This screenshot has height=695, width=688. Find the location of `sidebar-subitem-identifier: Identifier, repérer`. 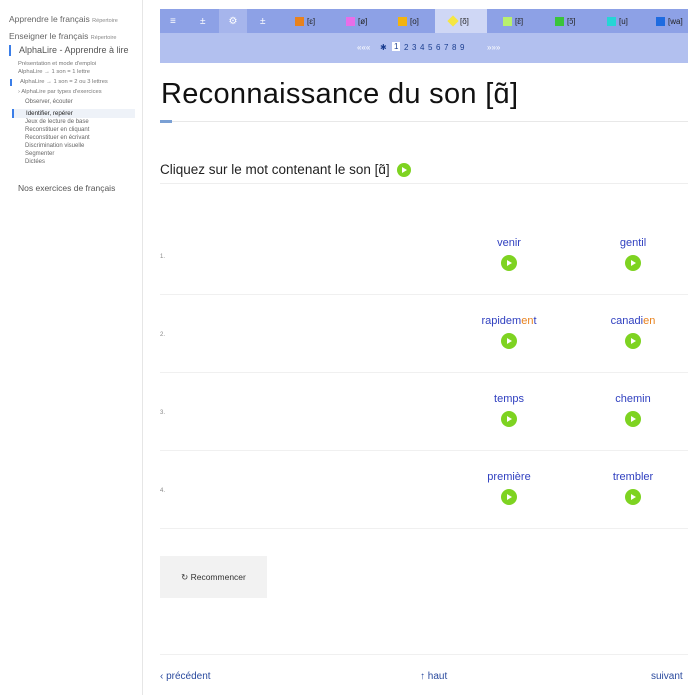

sidebar-subitem-identifier: Identifier, repérer is located at coordinates (73, 113).